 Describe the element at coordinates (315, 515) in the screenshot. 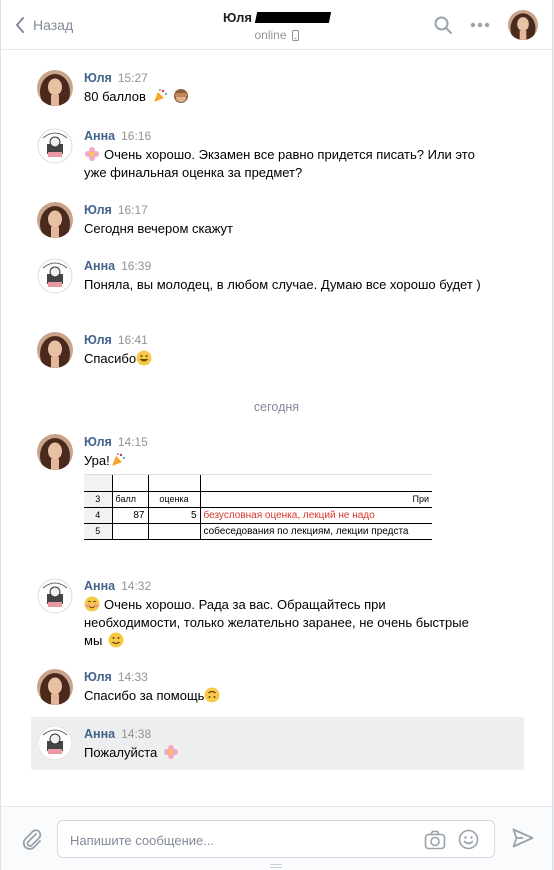

I see `spreadsheet-cell: безусловная оценка, лекций не надо` at that location.